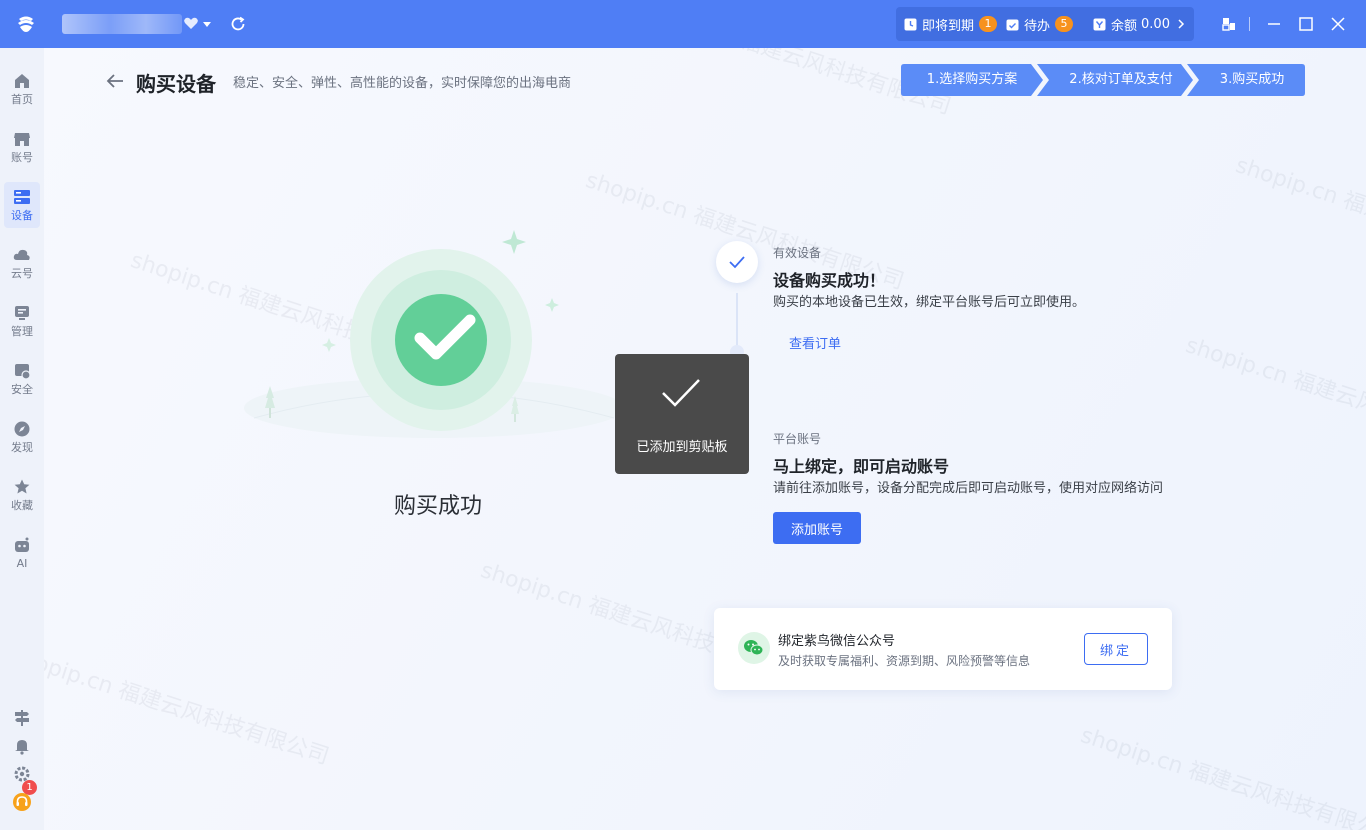 This screenshot has width=1366, height=830. What do you see at coordinates (22, 505) in the screenshot?
I see `sidebar-item-label: 收藏` at bounding box center [22, 505].